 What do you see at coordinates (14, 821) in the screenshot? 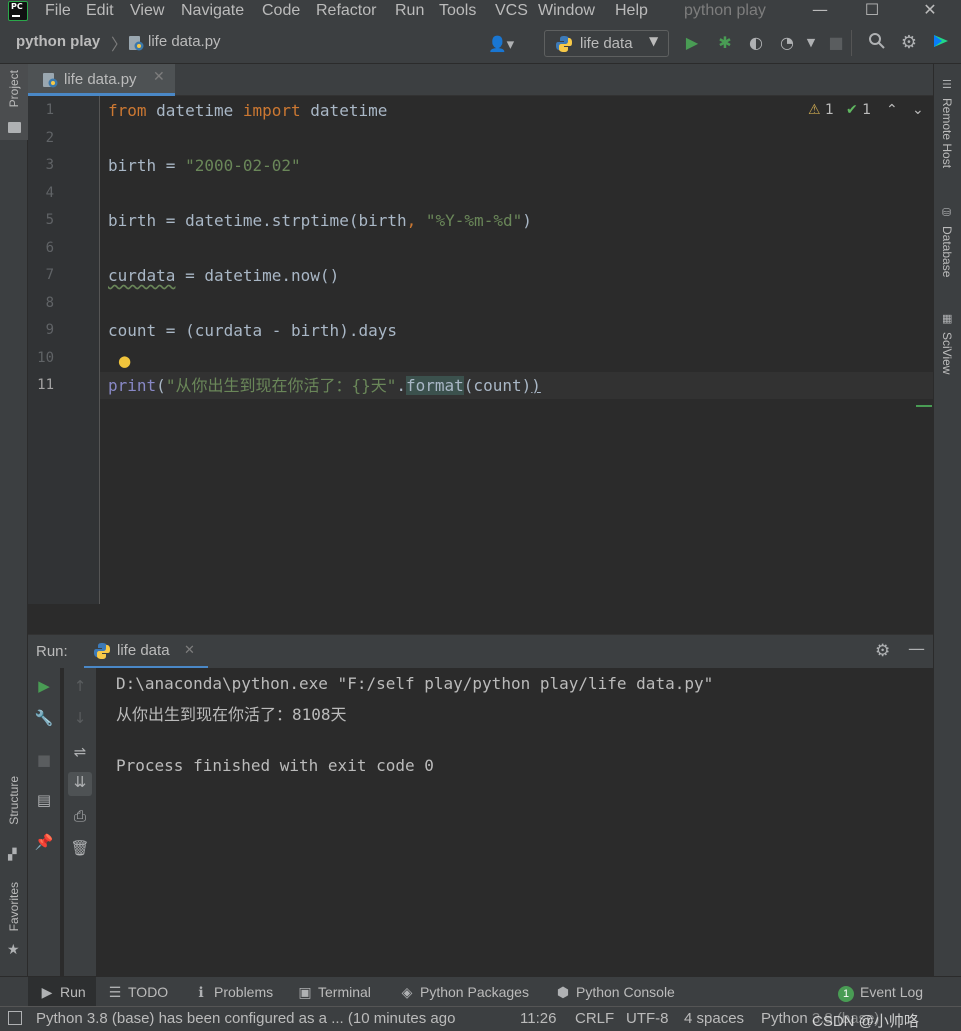
I see `structure-tool-button: Structure ▞` at bounding box center [14, 821].